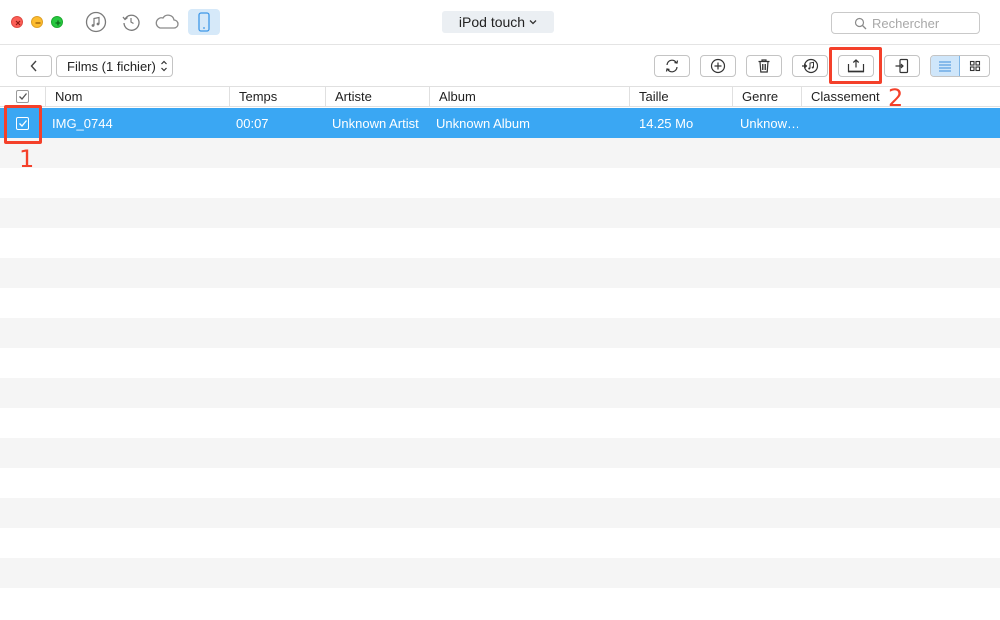  I want to click on itunes-transfer-icon, so click(810, 66).